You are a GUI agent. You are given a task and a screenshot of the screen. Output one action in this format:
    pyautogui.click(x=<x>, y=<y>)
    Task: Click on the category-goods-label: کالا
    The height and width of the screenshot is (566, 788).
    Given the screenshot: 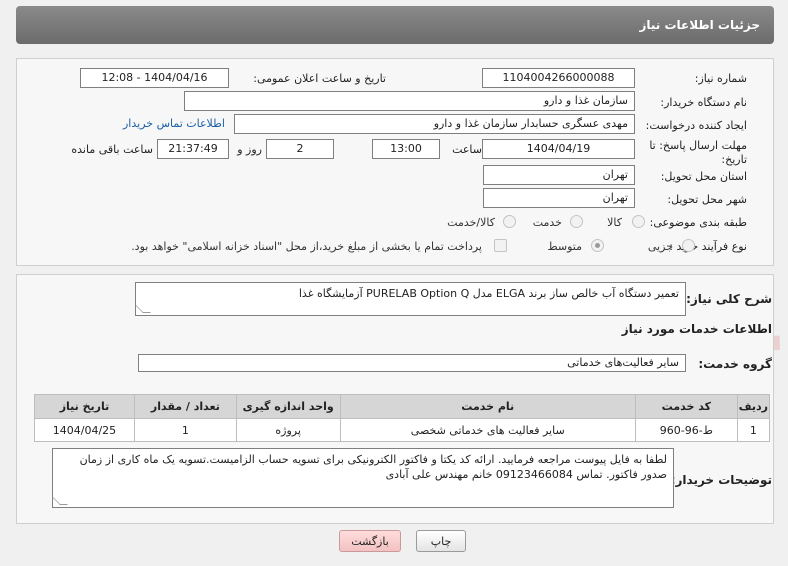 What is the action you would take?
    pyautogui.click(x=614, y=222)
    